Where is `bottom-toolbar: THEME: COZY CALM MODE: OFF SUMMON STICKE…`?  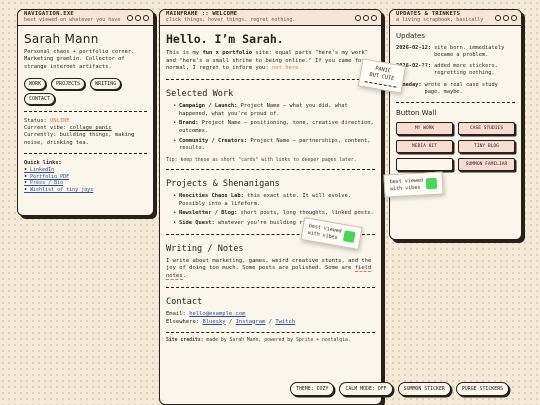 bottom-toolbar: THEME: COZY CALM MODE: OFF SUMMON STICKE… is located at coordinates (400, 389).